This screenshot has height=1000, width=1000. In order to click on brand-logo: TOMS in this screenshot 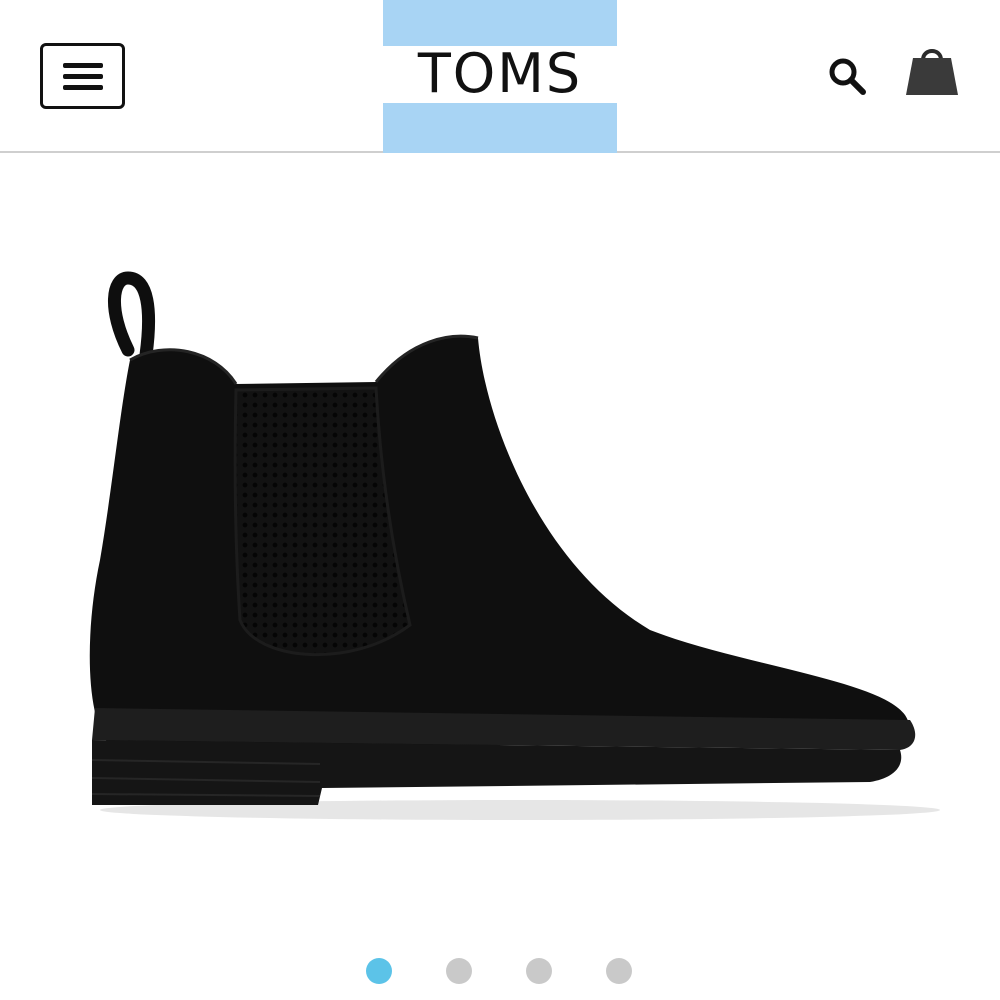, I will do `click(500, 76)`.